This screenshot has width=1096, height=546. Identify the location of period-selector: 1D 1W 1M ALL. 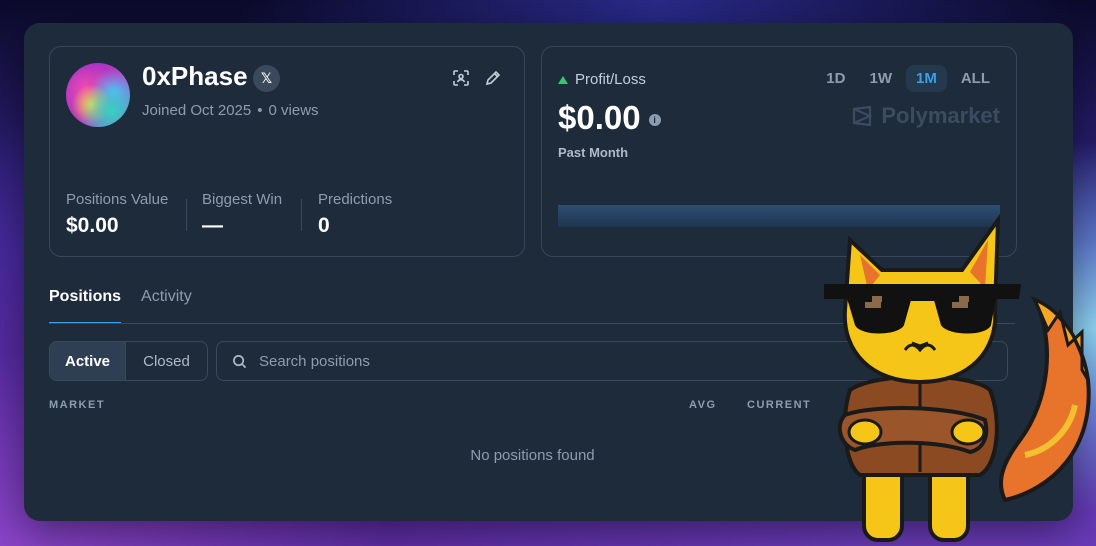
(908, 78).